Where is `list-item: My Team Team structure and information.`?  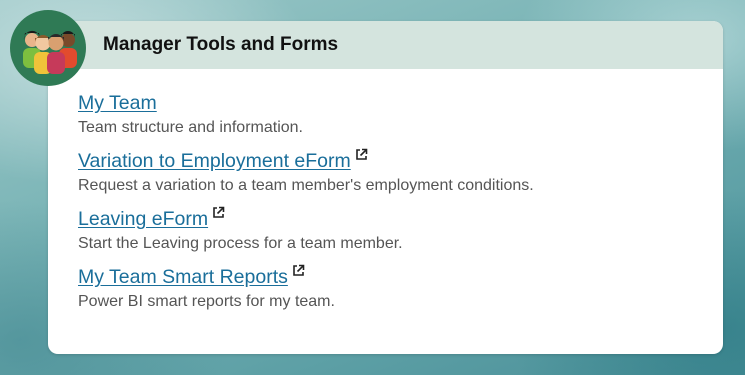
list-item: My Team Team structure and information. is located at coordinates (400, 114).